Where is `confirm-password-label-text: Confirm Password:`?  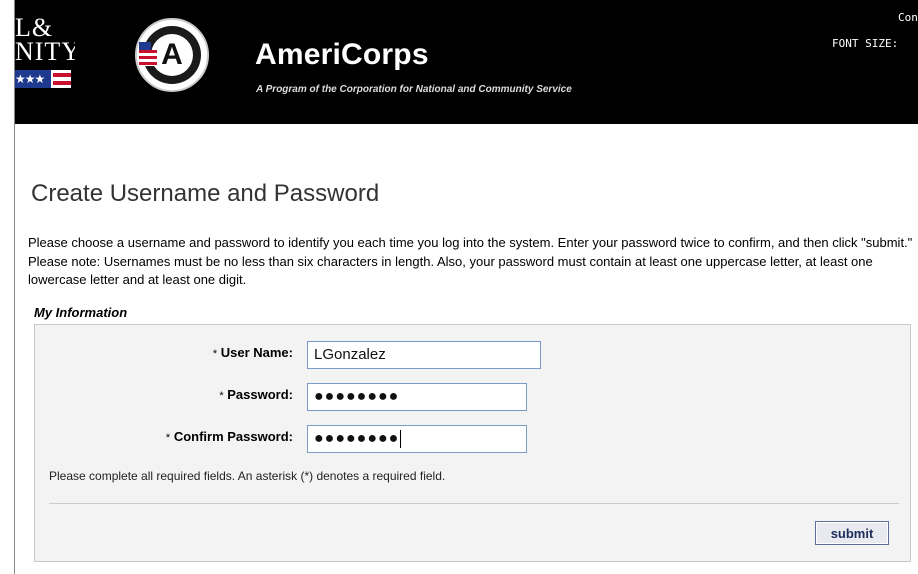
confirm-password-label-text: Confirm Password: is located at coordinates (233, 436).